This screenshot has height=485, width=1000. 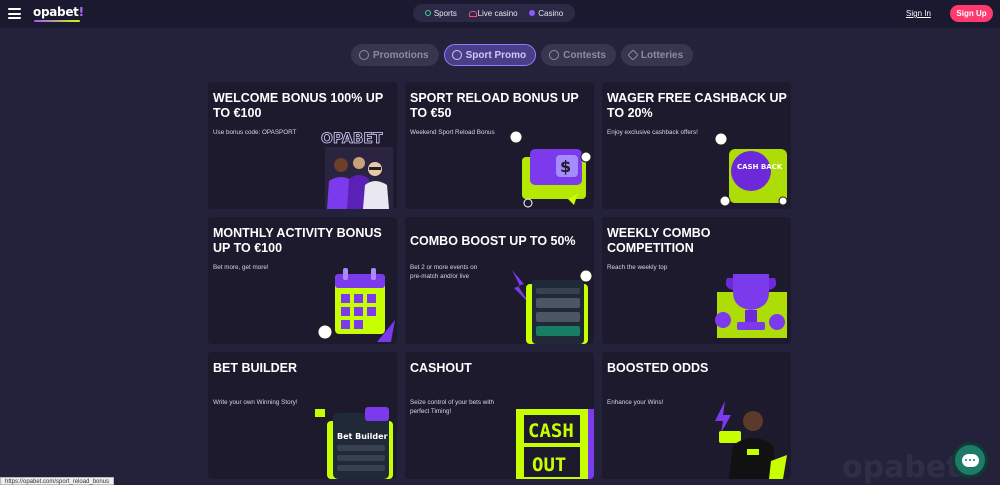 I want to click on cash-text: CASH, so click(x=551, y=431).